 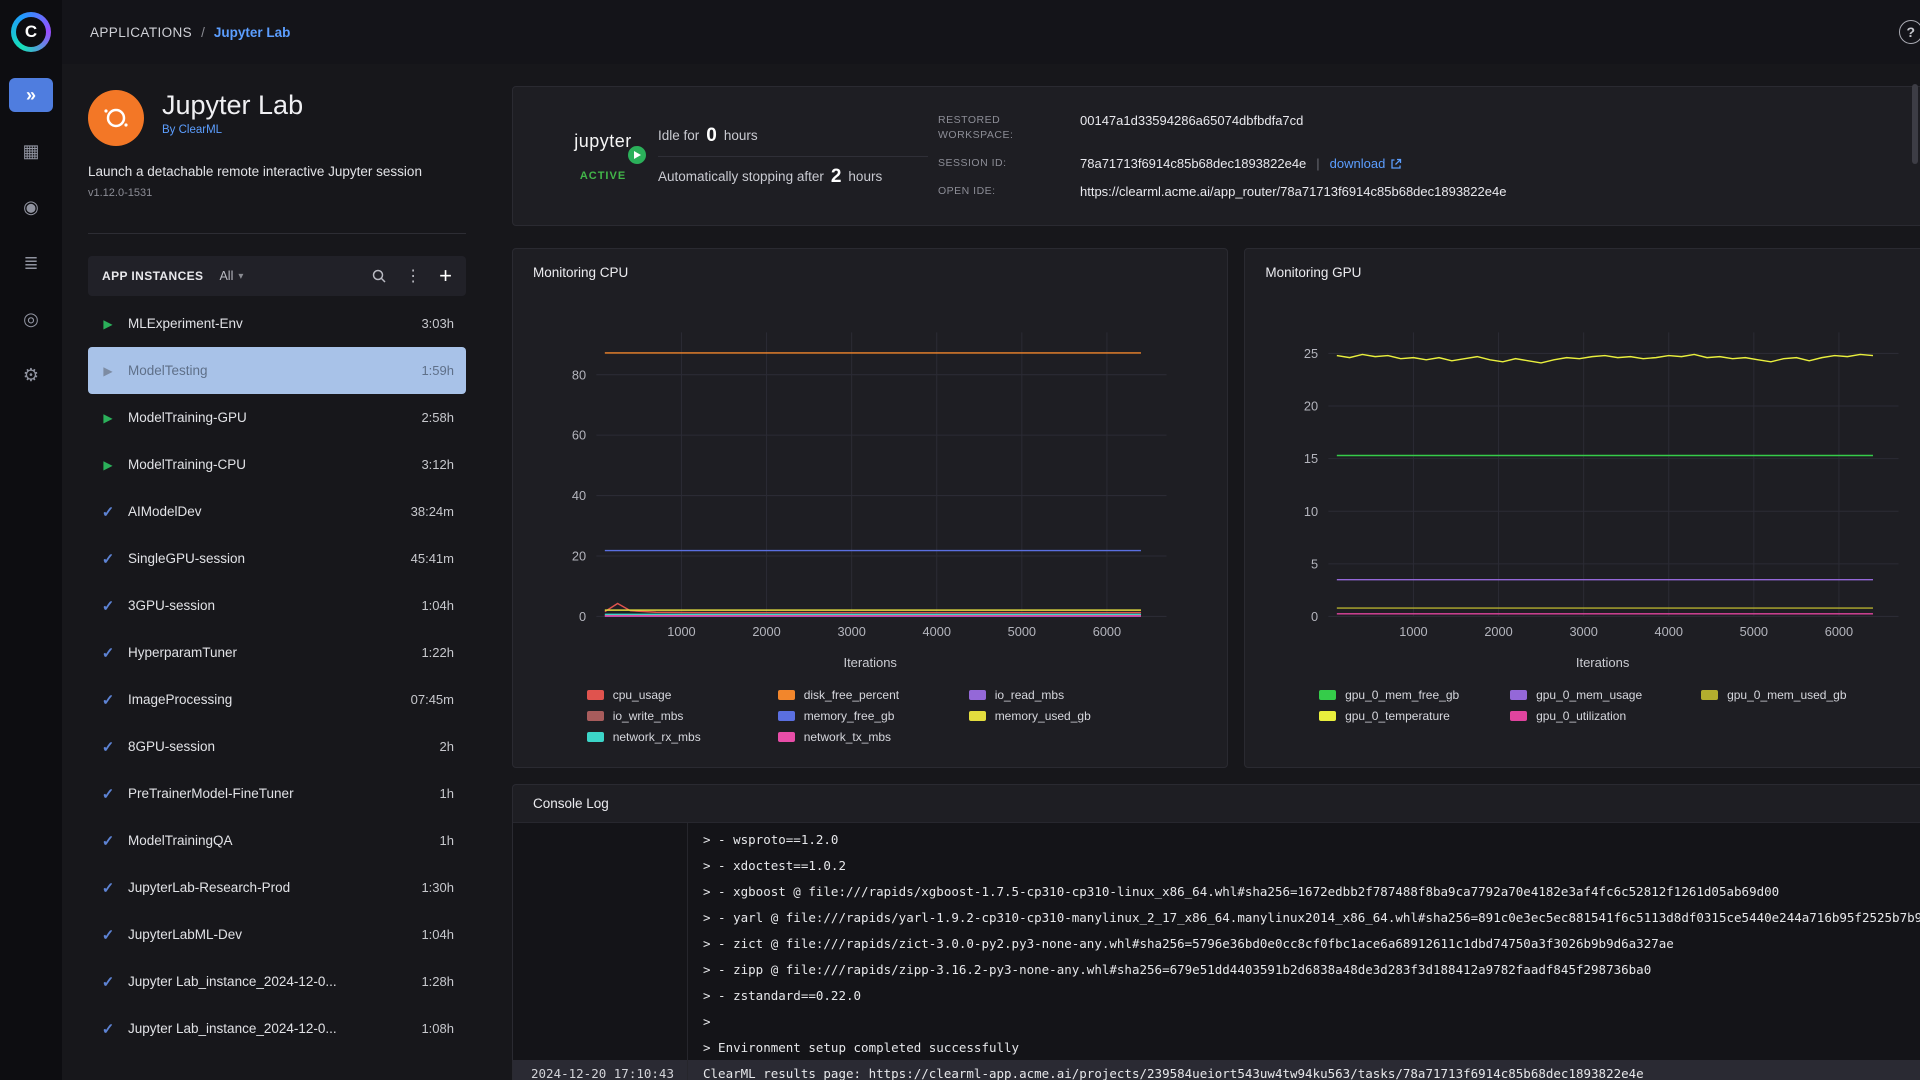 What do you see at coordinates (1311, 406) in the screenshot?
I see `svg-text: 20` at bounding box center [1311, 406].